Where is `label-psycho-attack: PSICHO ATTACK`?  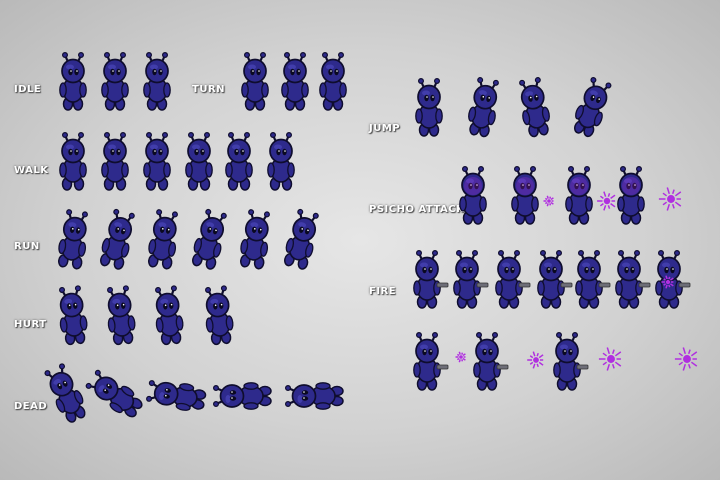
label-psycho-attack: PSICHO ATTACK is located at coordinates (417, 209).